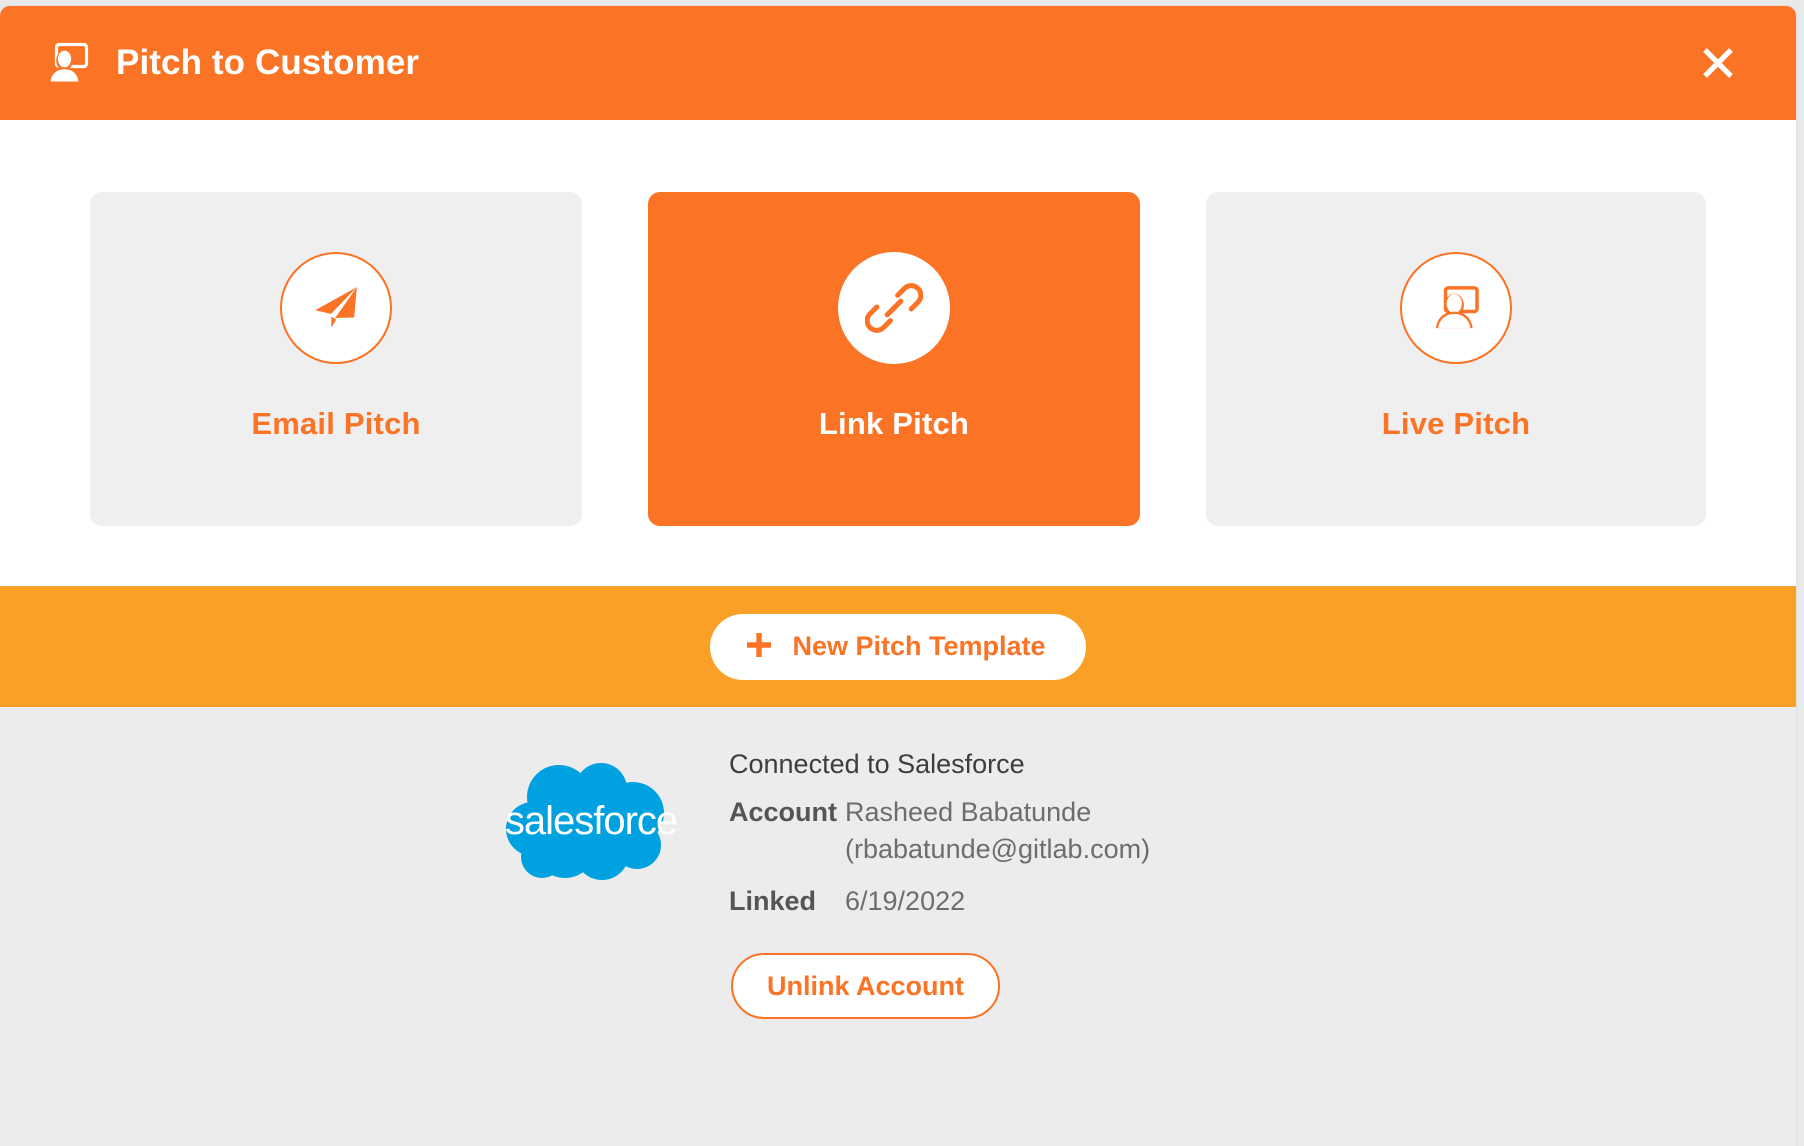 The height and width of the screenshot is (1146, 1804). I want to click on account-row: Account Rasheed Babatunde, so click(939, 812).